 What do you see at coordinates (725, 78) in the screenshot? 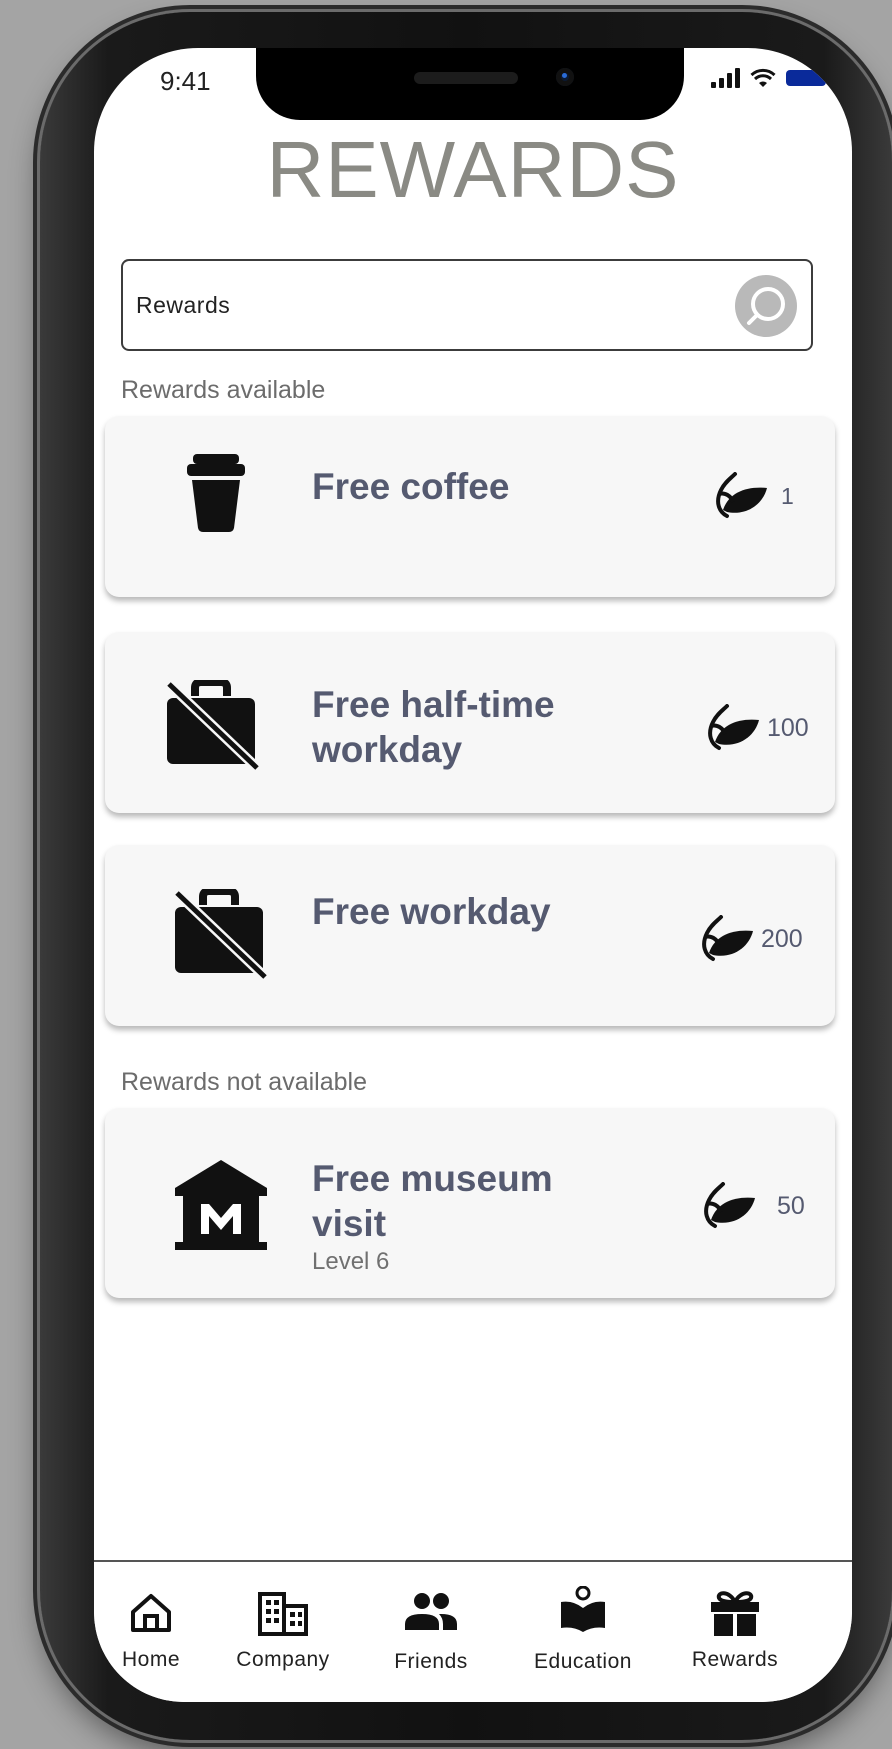
I see `cellular-signal-icon` at bounding box center [725, 78].